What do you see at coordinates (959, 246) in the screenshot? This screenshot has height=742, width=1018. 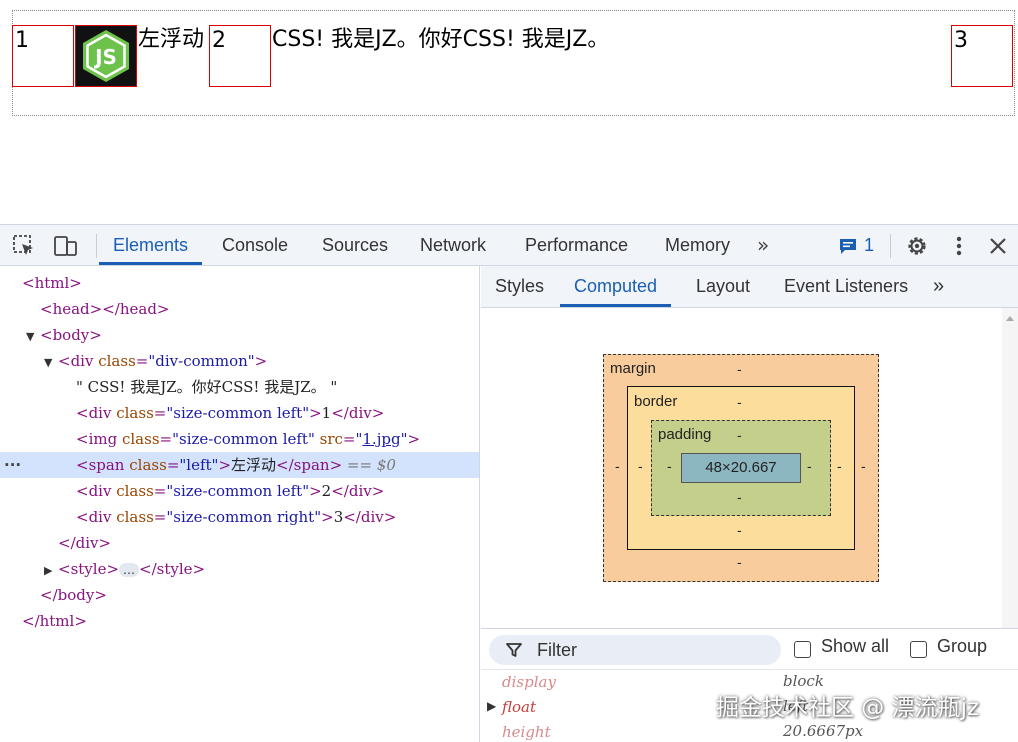 I see `kebab-menu-icon` at bounding box center [959, 246].